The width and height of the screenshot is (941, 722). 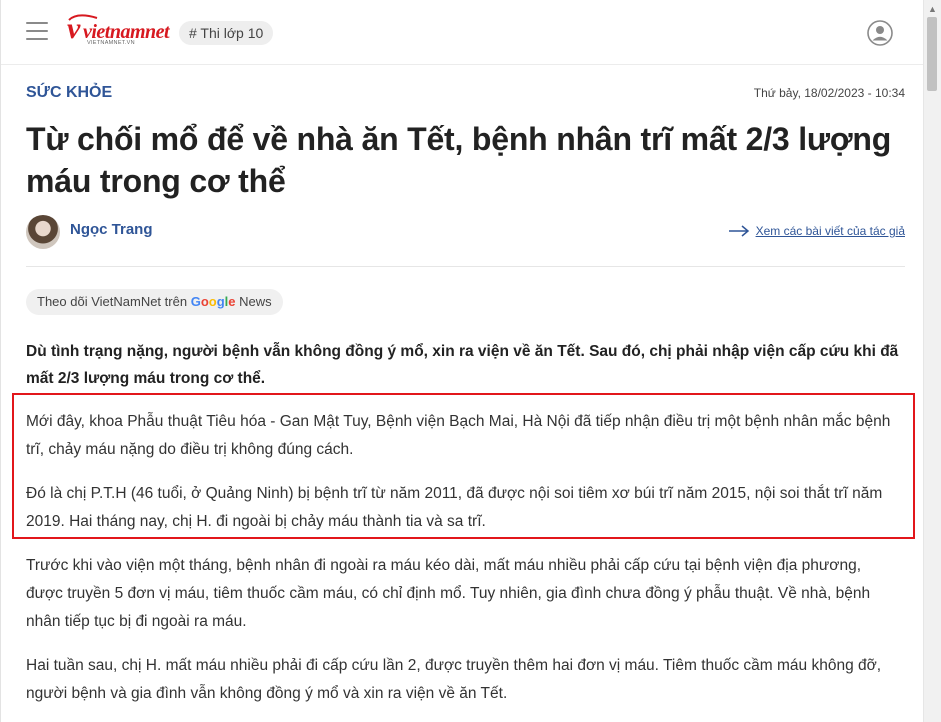 I want to click on tag-thi-lop-10: # Thi lớp 10, so click(x=226, y=33).